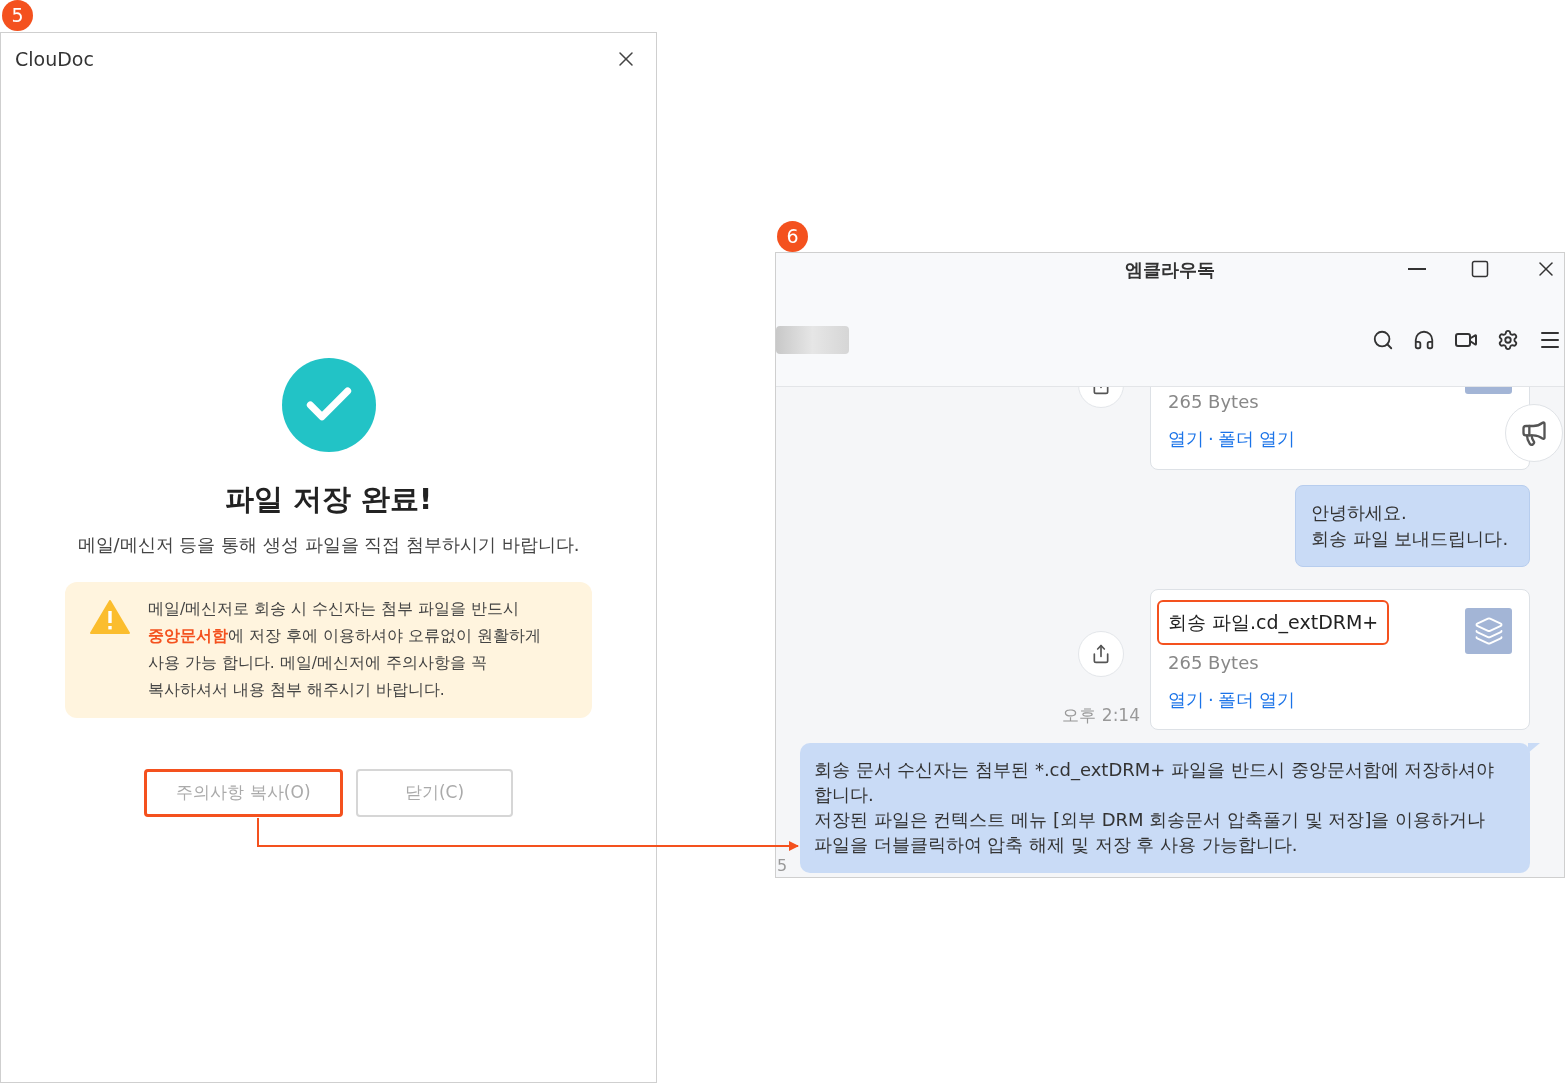 The width and height of the screenshot is (1565, 1083). Describe the element at coordinates (1101, 715) in the screenshot. I see `message-time: 오후 2:14` at that location.